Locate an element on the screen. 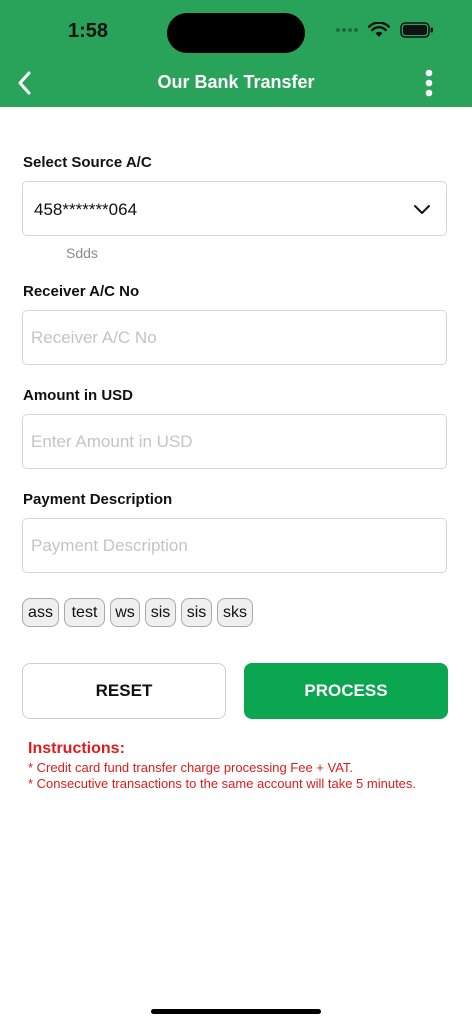 Image resolution: width=472 pixels, height=1024 pixels. home-indicator is located at coordinates (236, 1011).